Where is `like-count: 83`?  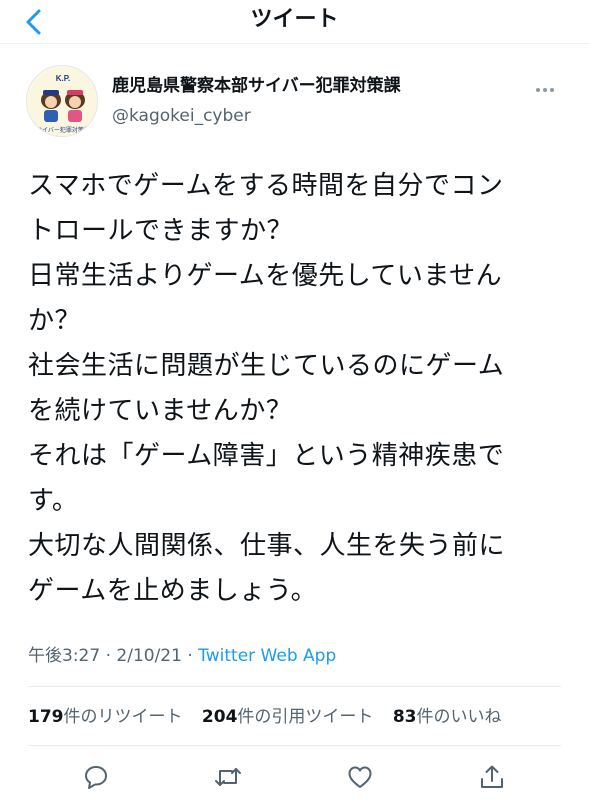
like-count: 83 is located at coordinates (404, 717).